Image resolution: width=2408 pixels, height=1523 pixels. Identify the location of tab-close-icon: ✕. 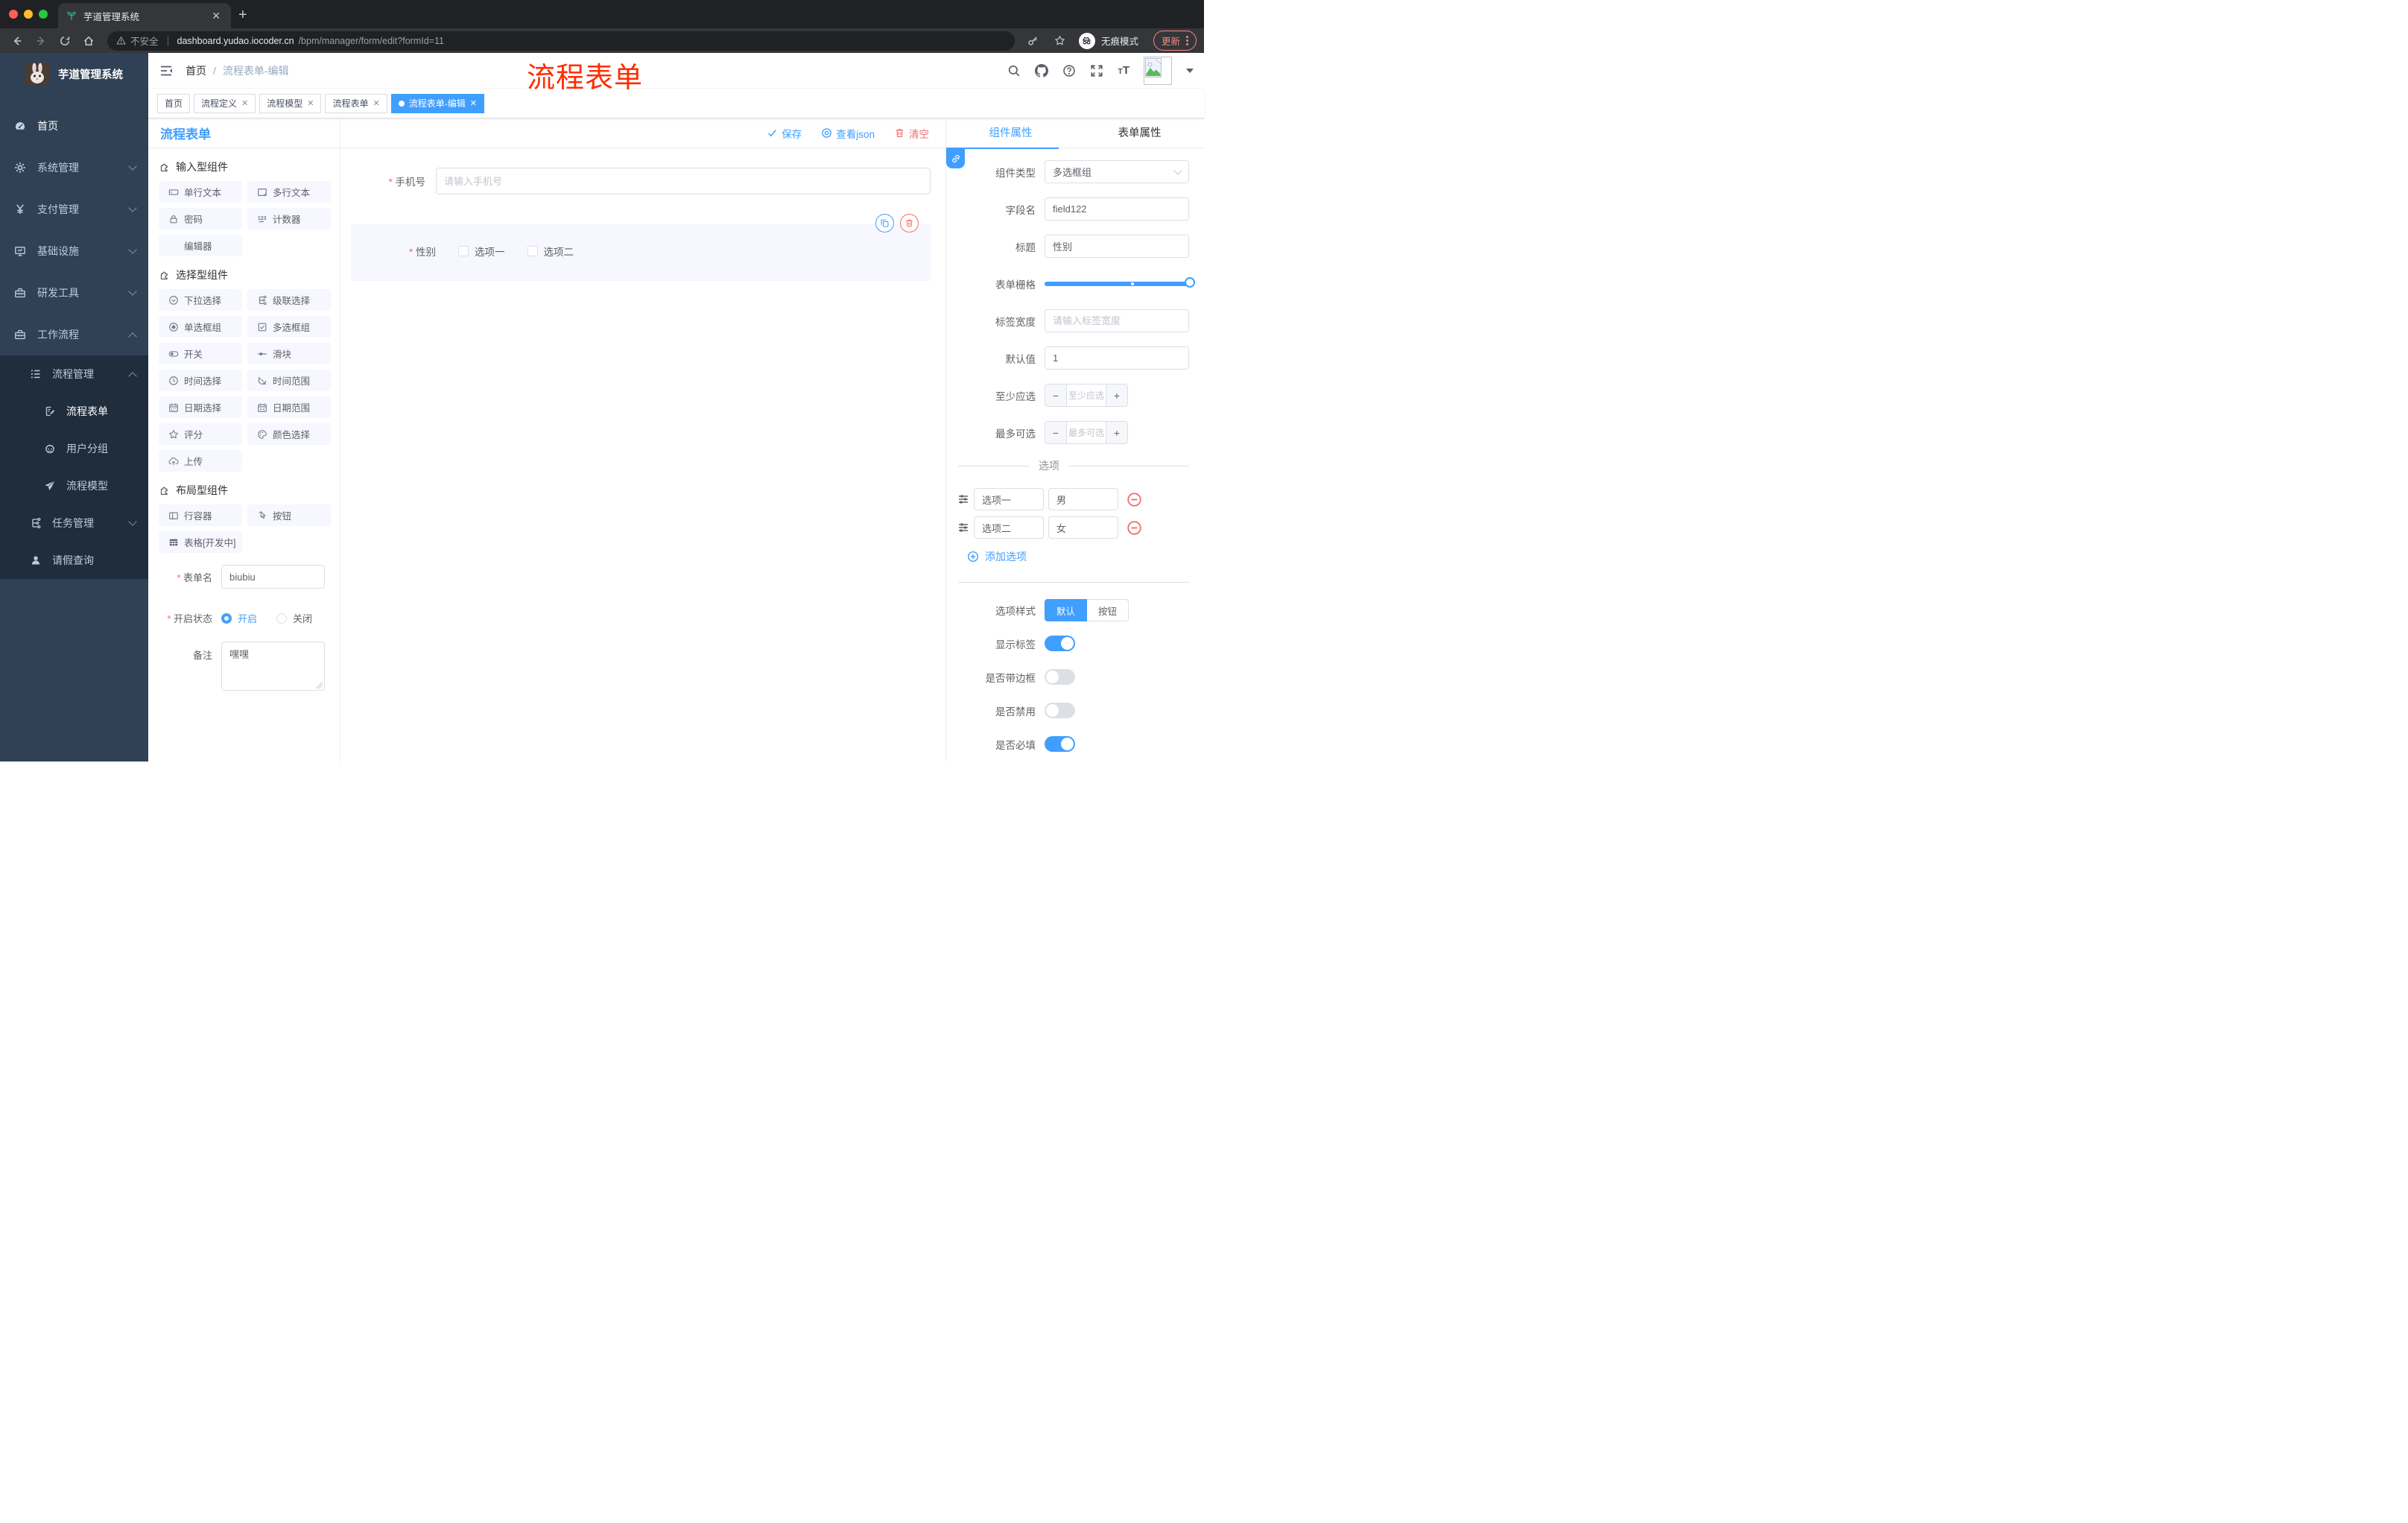
(216, 16).